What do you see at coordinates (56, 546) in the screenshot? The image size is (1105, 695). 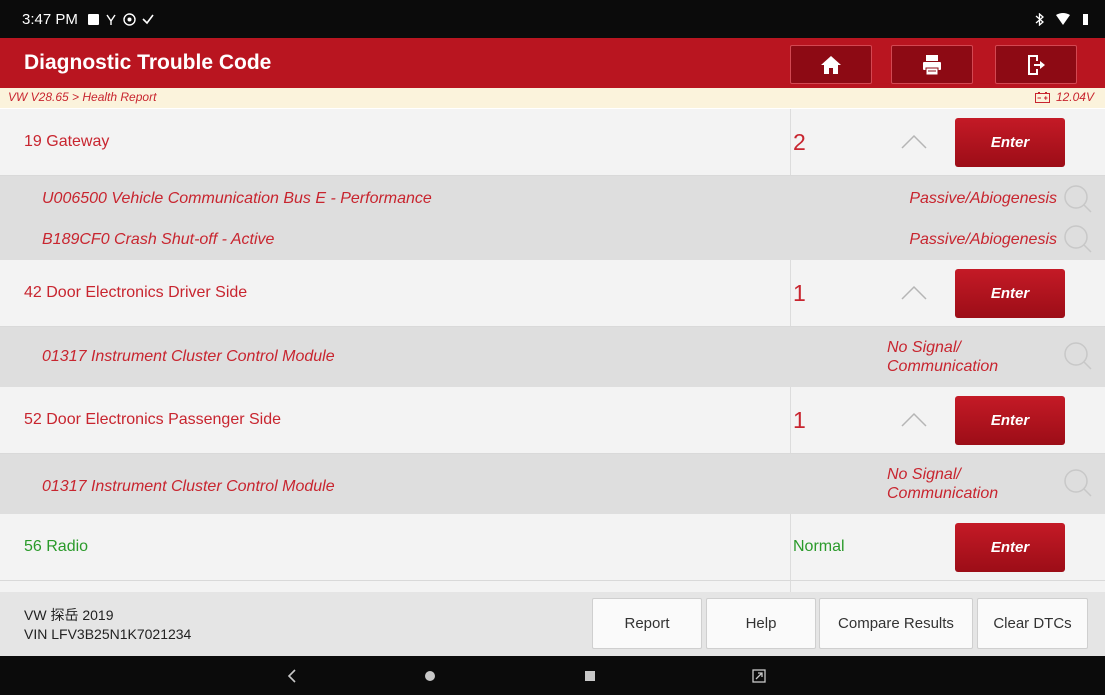 I see `system-name: 56 Radio` at bounding box center [56, 546].